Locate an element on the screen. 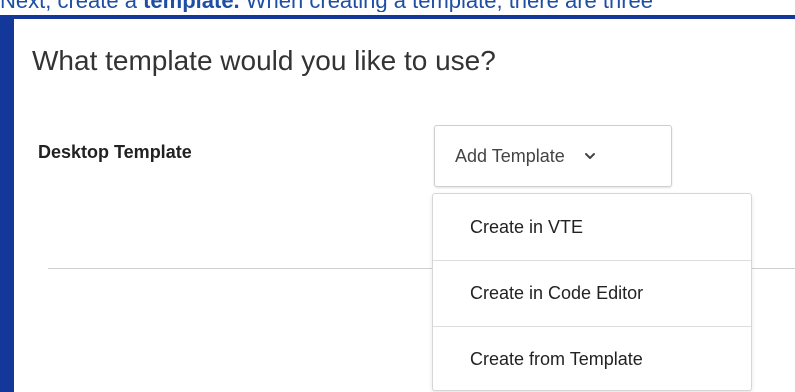 This screenshot has height=392, width=795. dialog-title: What template would you like to use? is located at coordinates (264, 60).